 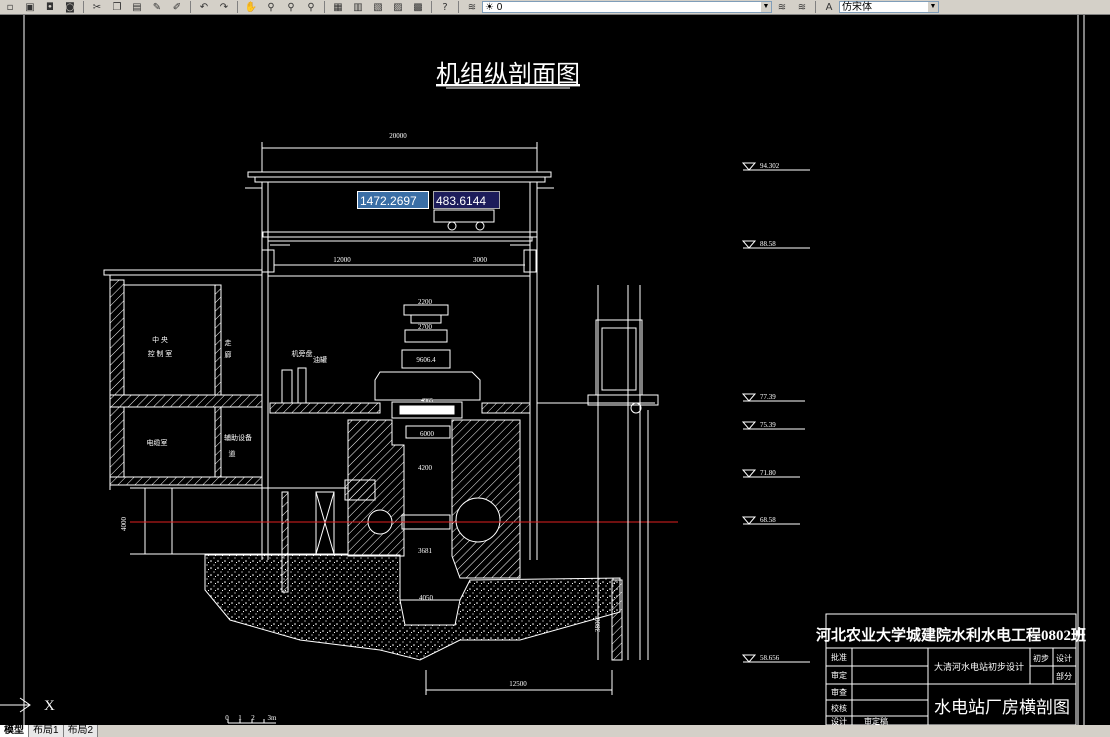 What do you see at coordinates (160, 339) in the screenshot?
I see `room-control-1: 中 央` at bounding box center [160, 339].